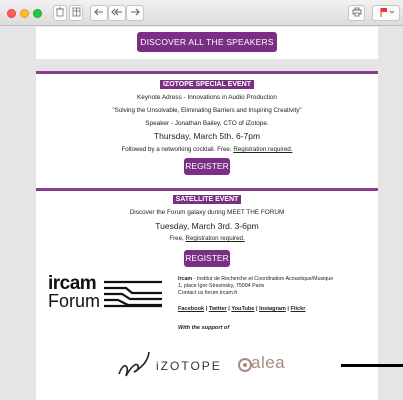 This screenshot has width=403, height=400. I want to click on speakers-section: DISCOVER ALL THE SPEAKERS, so click(207, 43).